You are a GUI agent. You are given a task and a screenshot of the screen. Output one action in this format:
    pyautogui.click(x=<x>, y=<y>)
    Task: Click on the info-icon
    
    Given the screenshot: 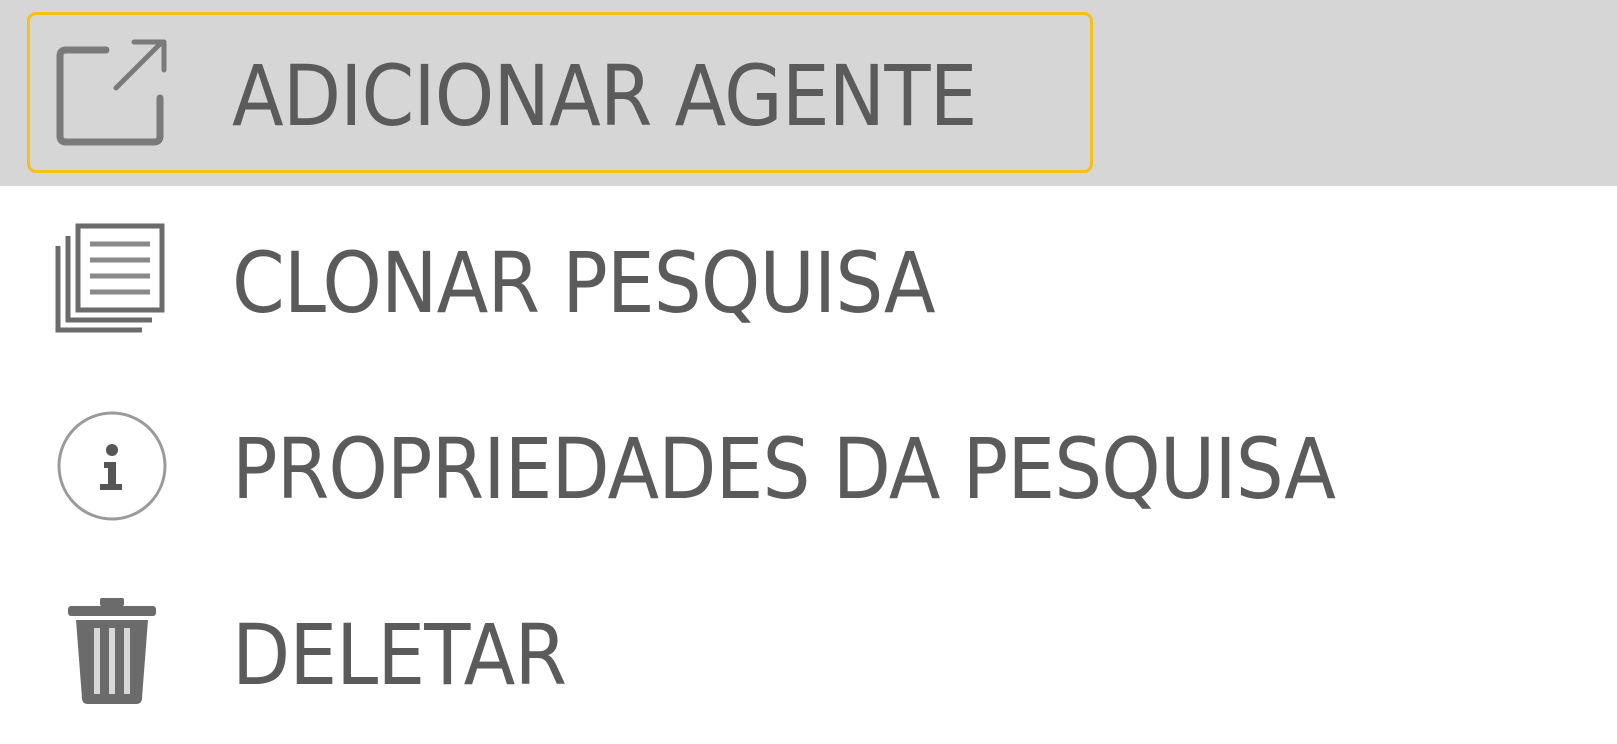 What is the action you would take?
    pyautogui.click(x=112, y=466)
    